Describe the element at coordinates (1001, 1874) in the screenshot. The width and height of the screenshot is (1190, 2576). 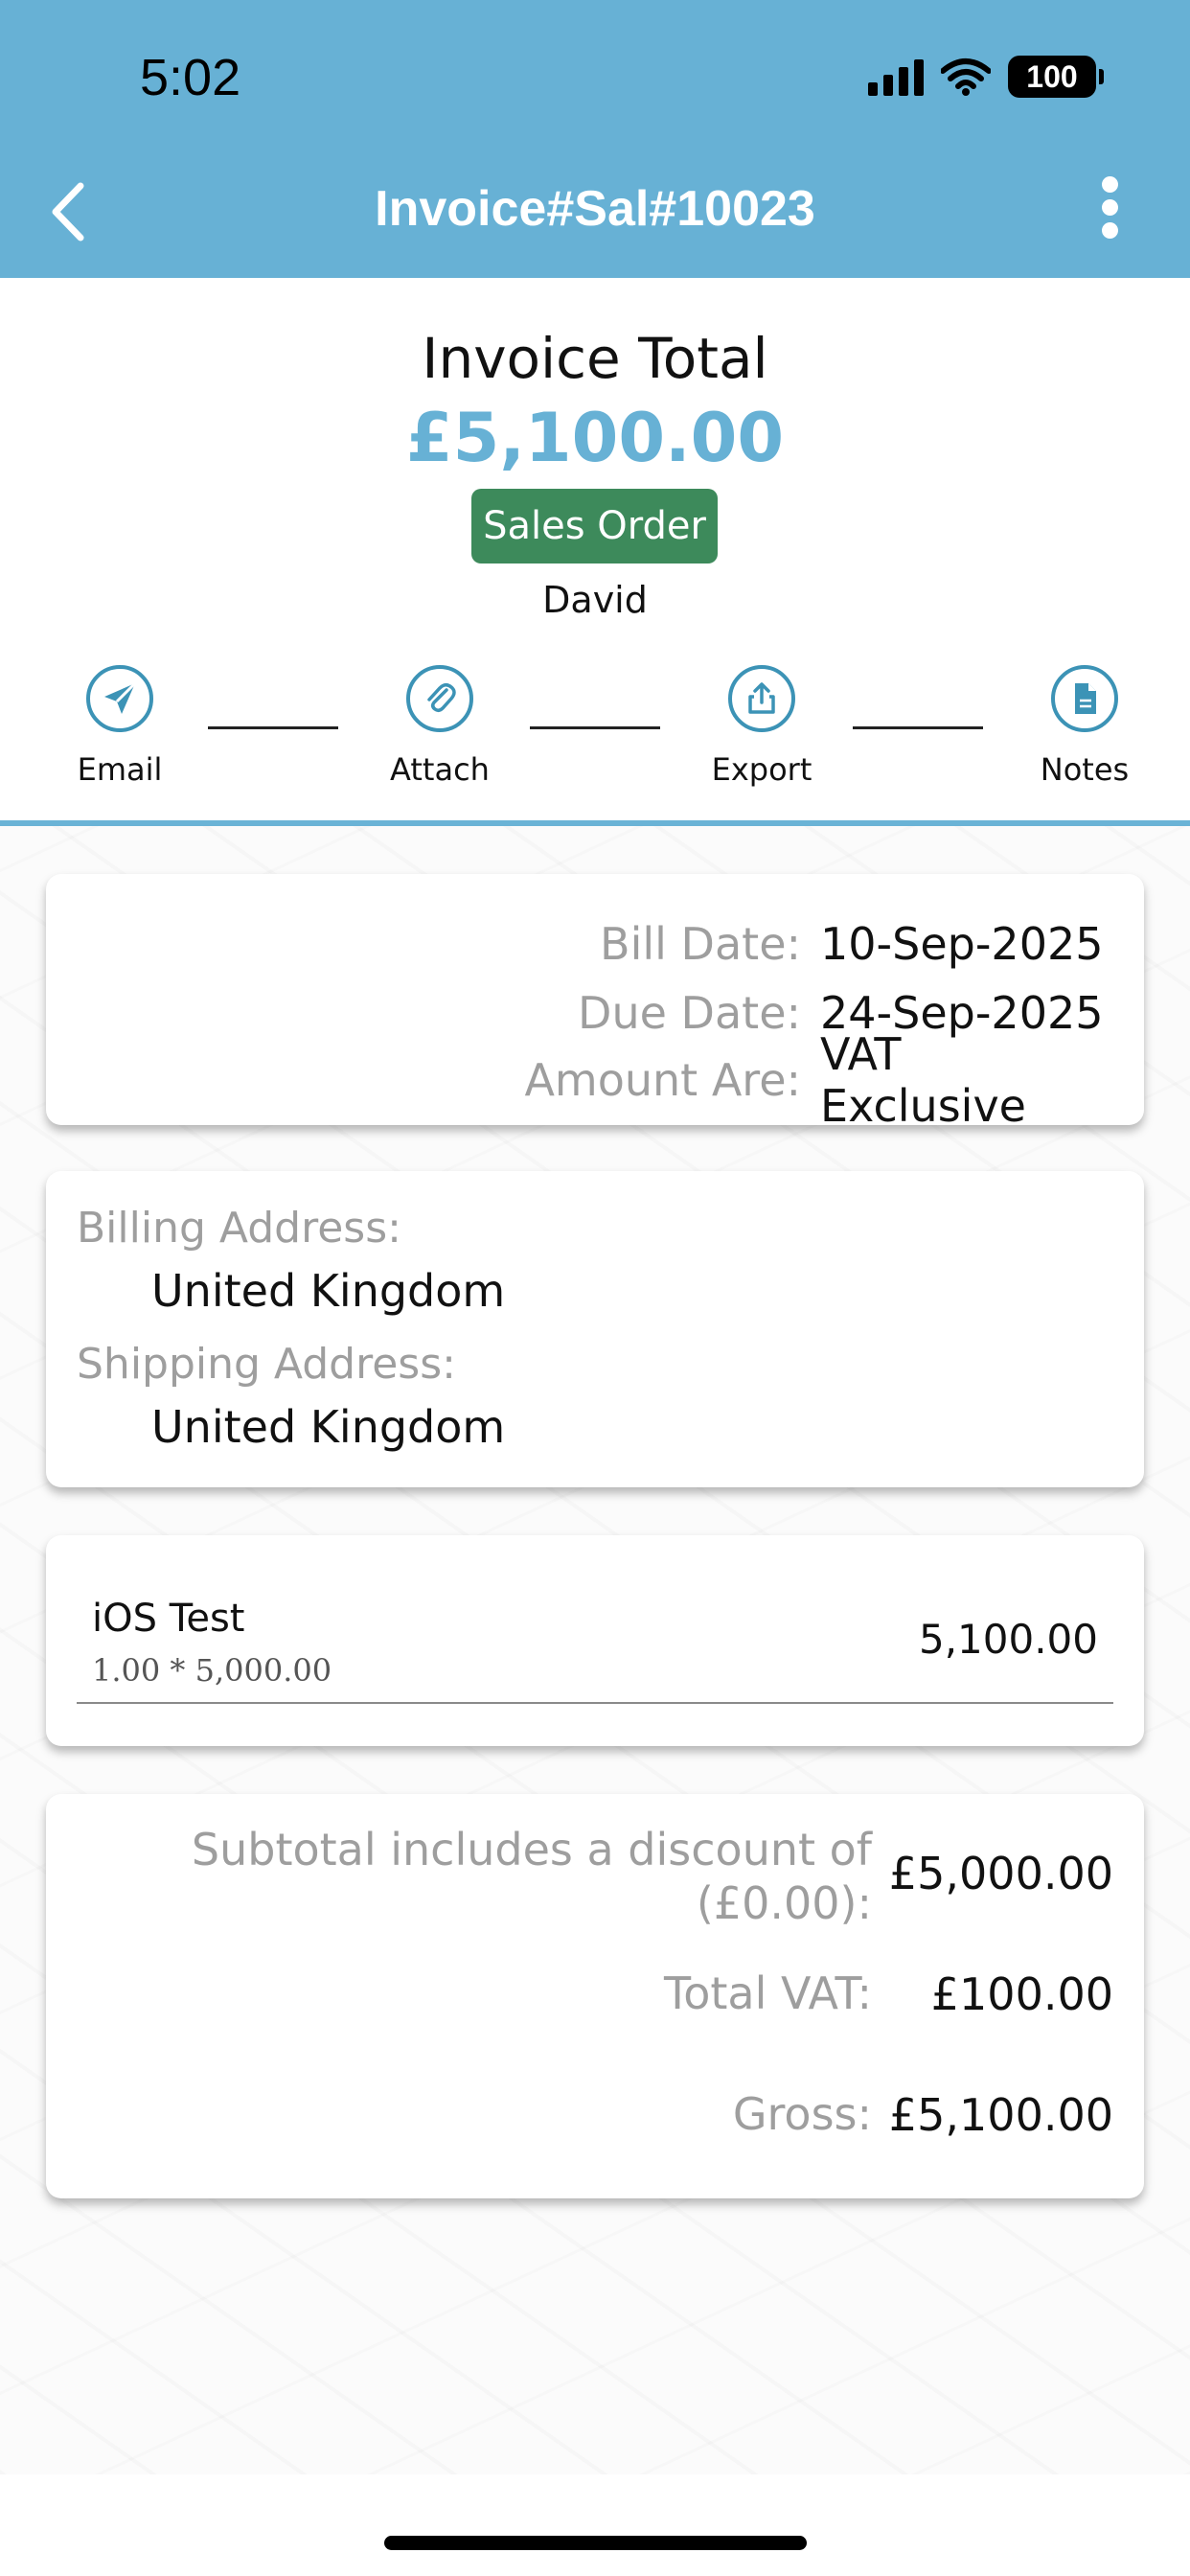
I see `subtotal-value: £5,000.00` at that location.